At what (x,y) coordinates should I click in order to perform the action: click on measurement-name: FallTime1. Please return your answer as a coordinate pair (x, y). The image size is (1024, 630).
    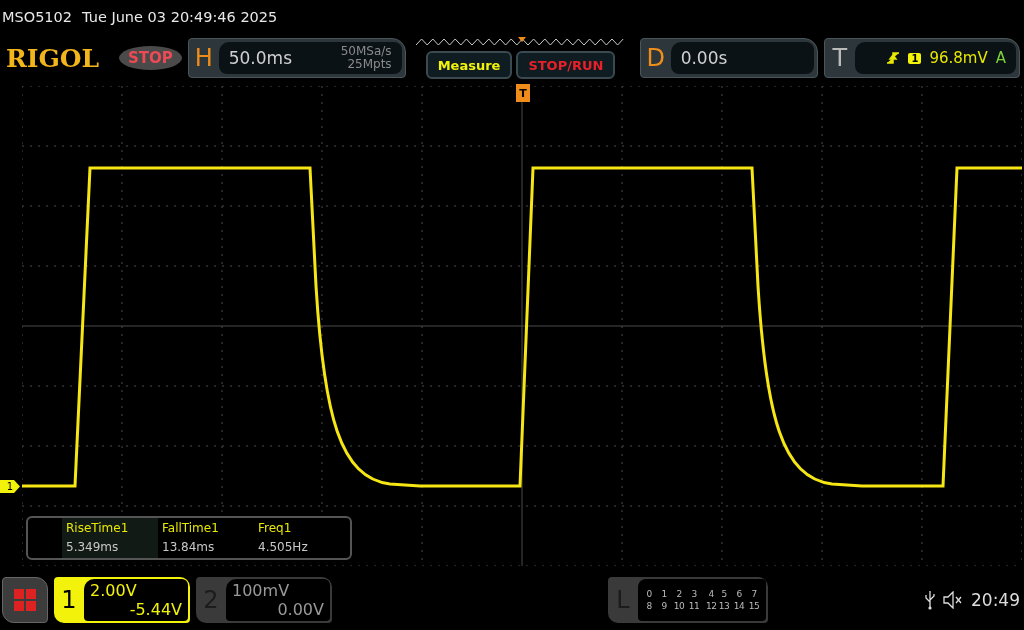
    Looking at the image, I should click on (191, 528).